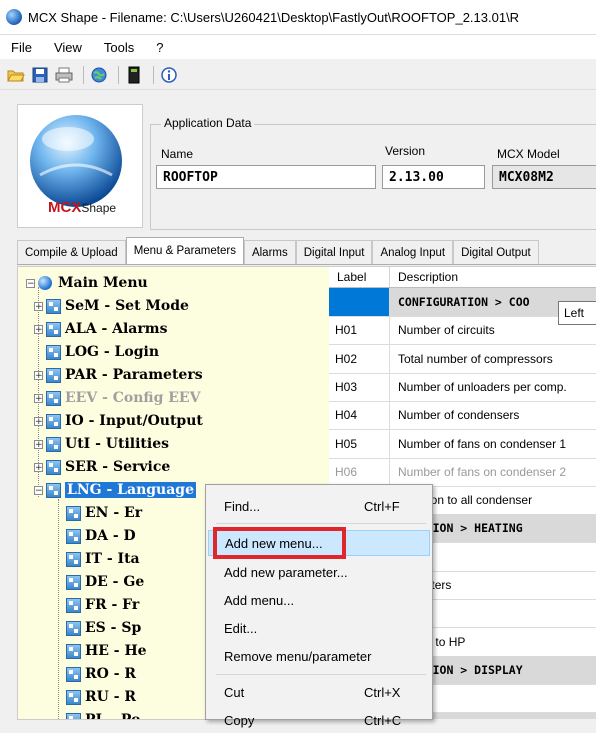 The width and height of the screenshot is (596, 733). I want to click on menu-item-label: Remove menu/parameter, so click(298, 656).